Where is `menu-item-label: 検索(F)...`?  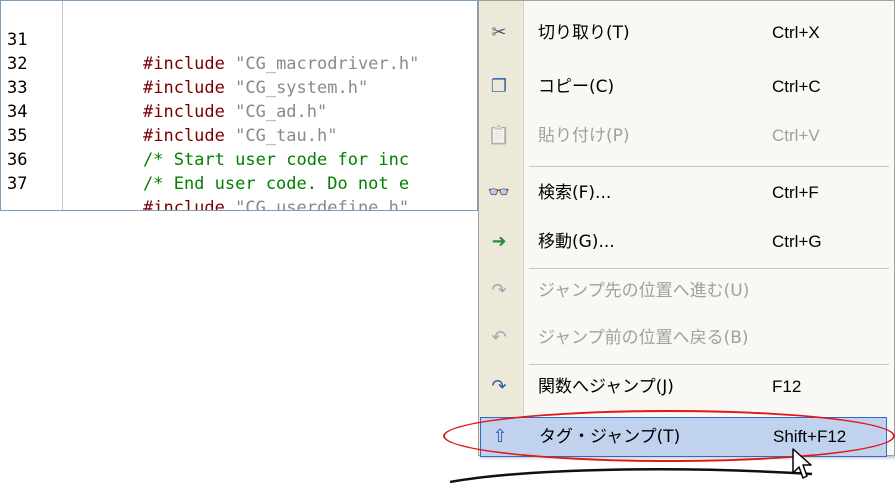
menu-item-label: 検索(F)... is located at coordinates (575, 193).